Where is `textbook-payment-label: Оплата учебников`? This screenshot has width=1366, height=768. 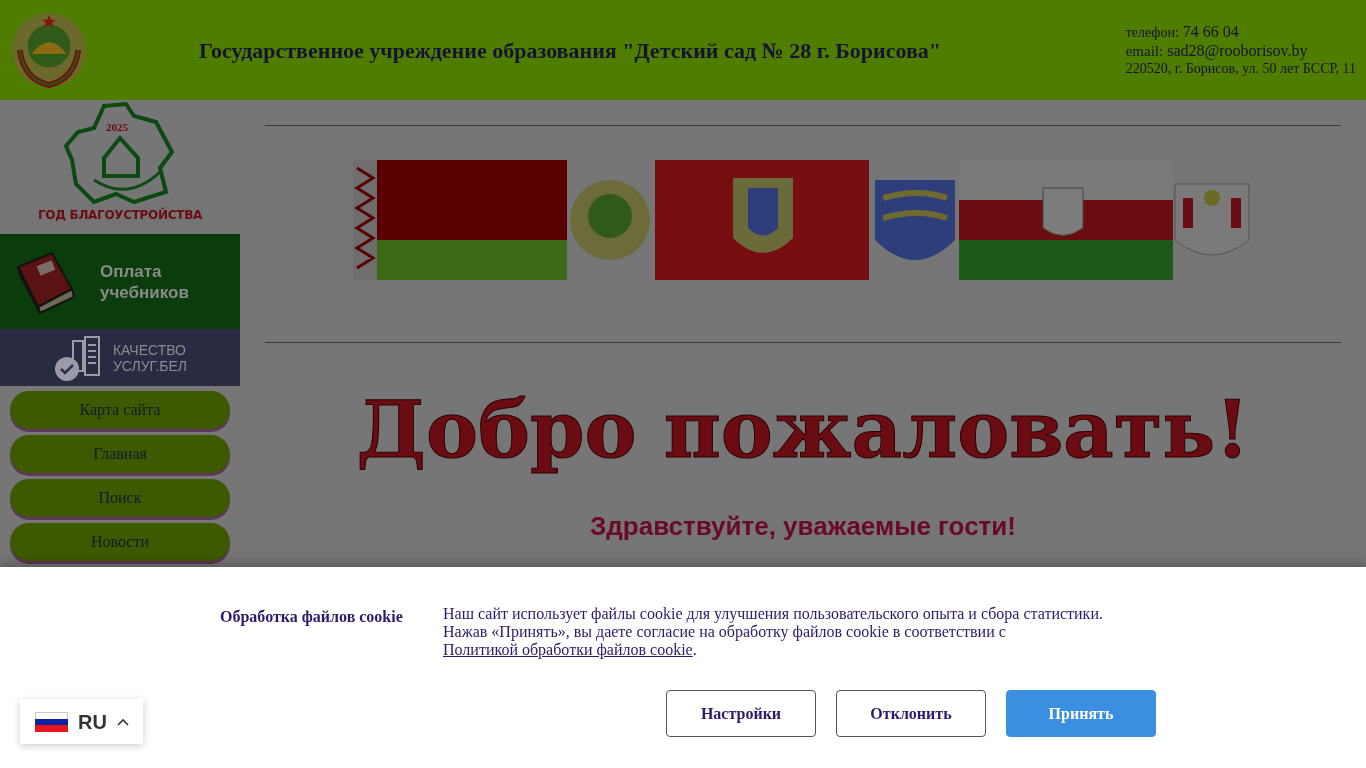 textbook-payment-label: Оплата учебников is located at coordinates (144, 281).